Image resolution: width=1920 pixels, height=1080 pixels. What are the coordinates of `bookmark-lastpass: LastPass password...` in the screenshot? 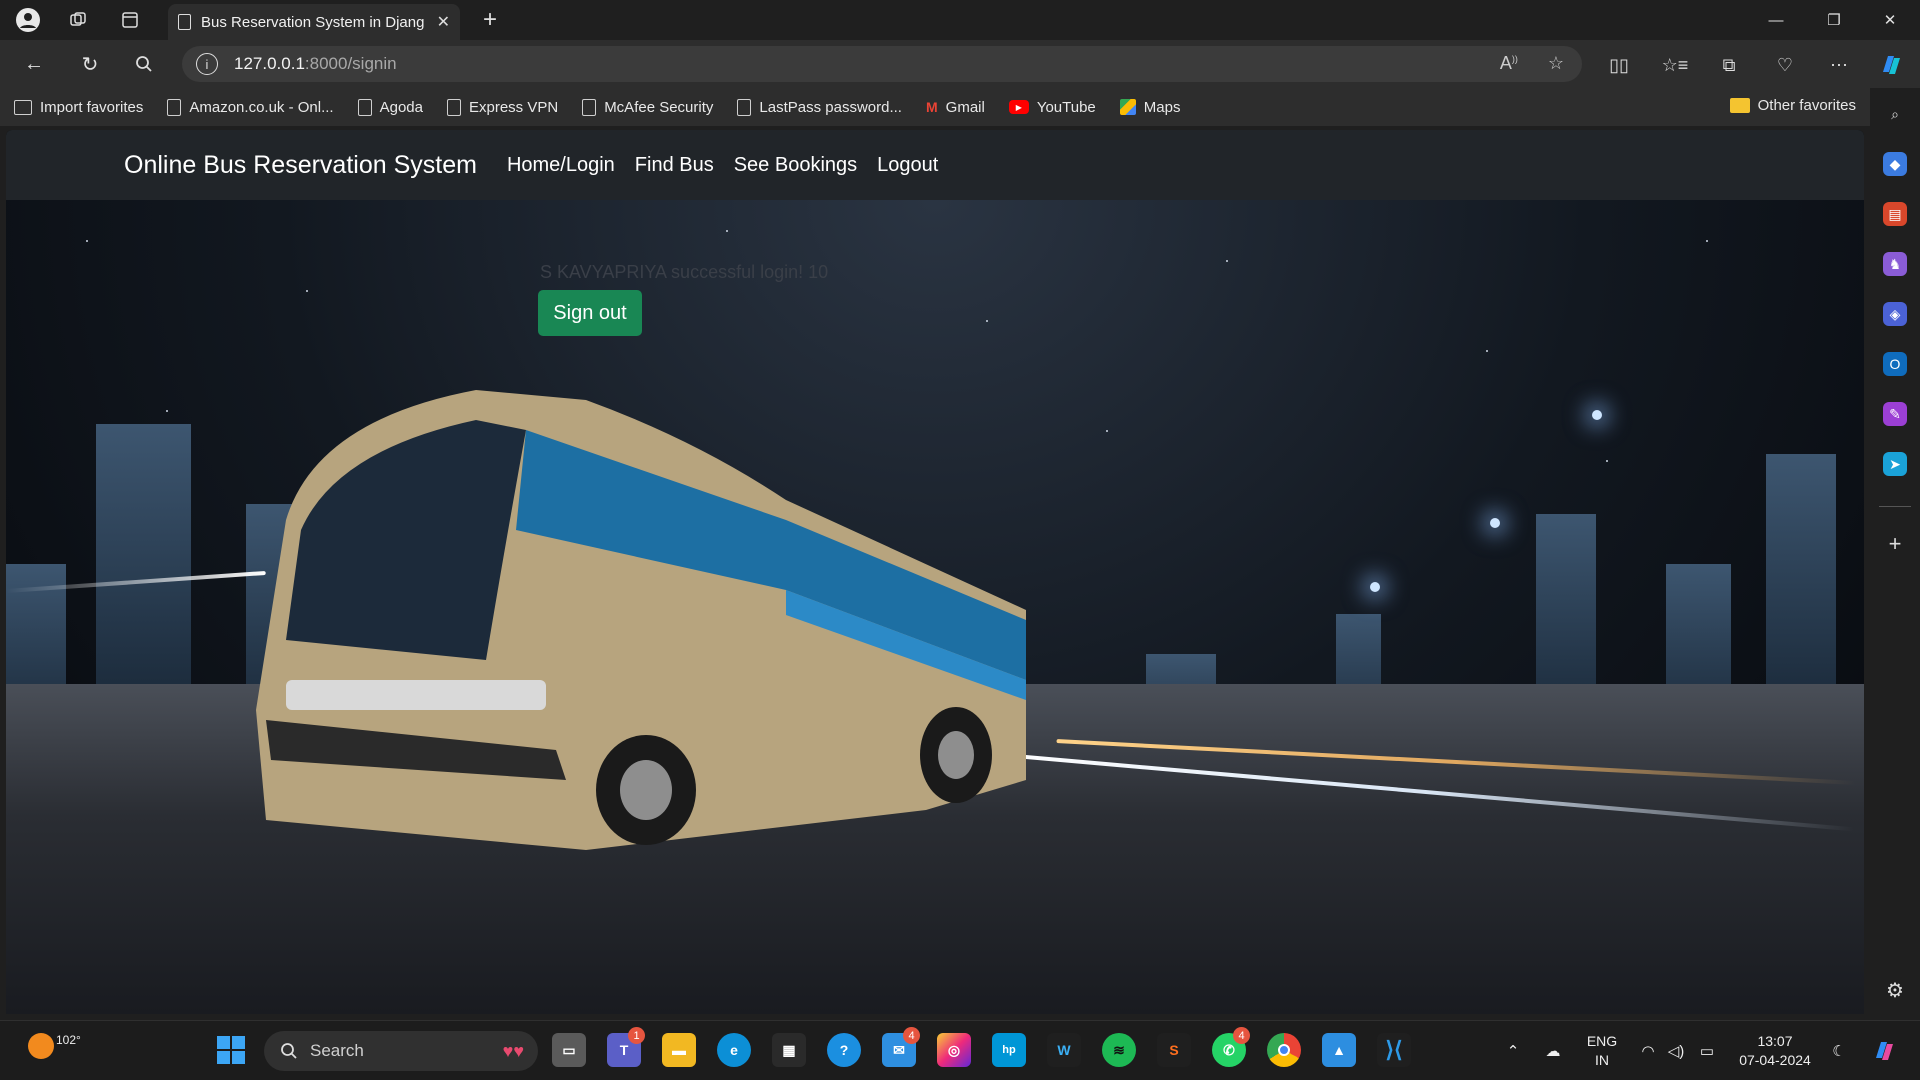 It's located at (819, 107).